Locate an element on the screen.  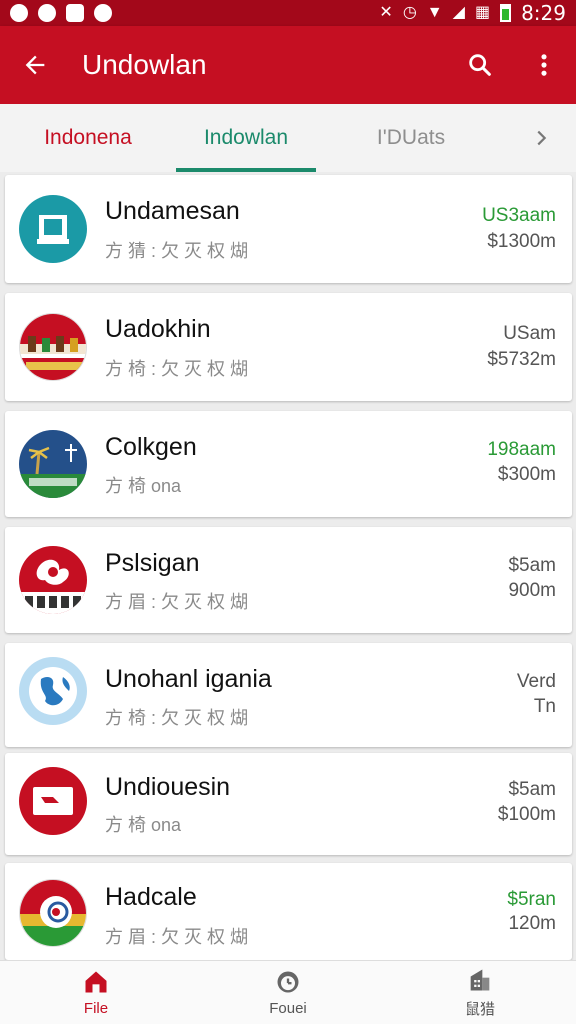
nav-file: File is located at coordinates (96, 992).